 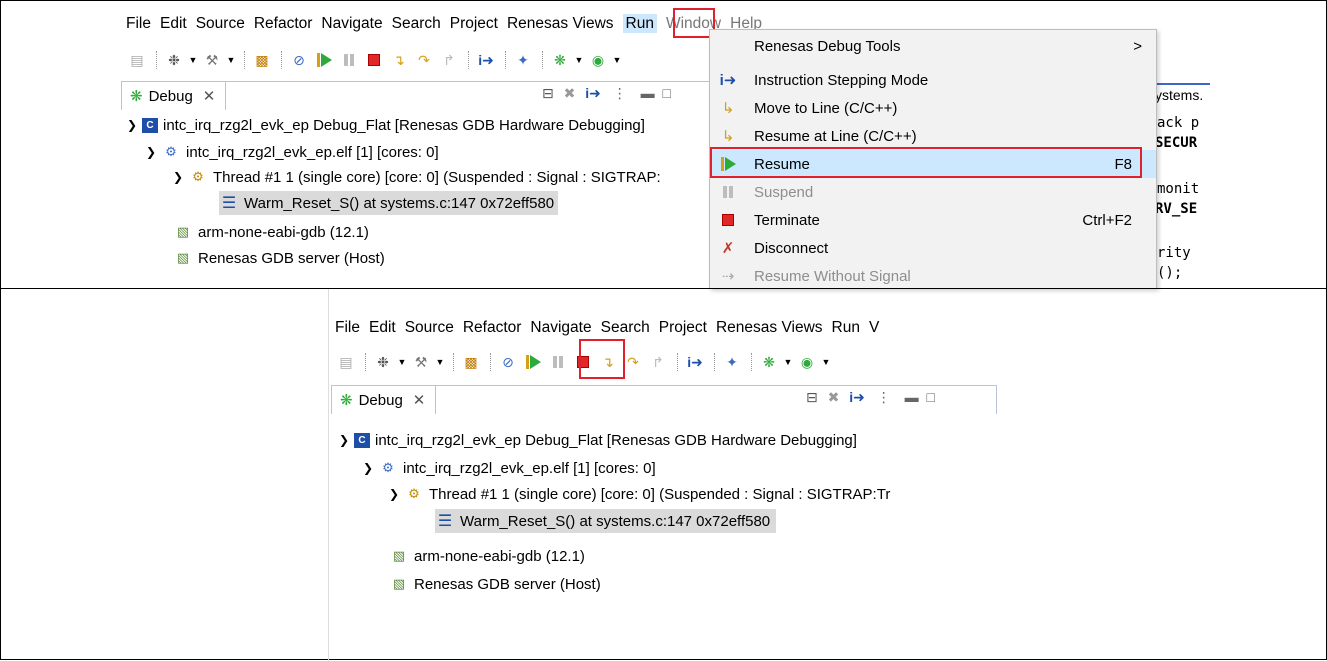 What do you see at coordinates (933, 220) in the screenshot?
I see `menu-item-terminate: Terminate Ctrl+F2` at bounding box center [933, 220].